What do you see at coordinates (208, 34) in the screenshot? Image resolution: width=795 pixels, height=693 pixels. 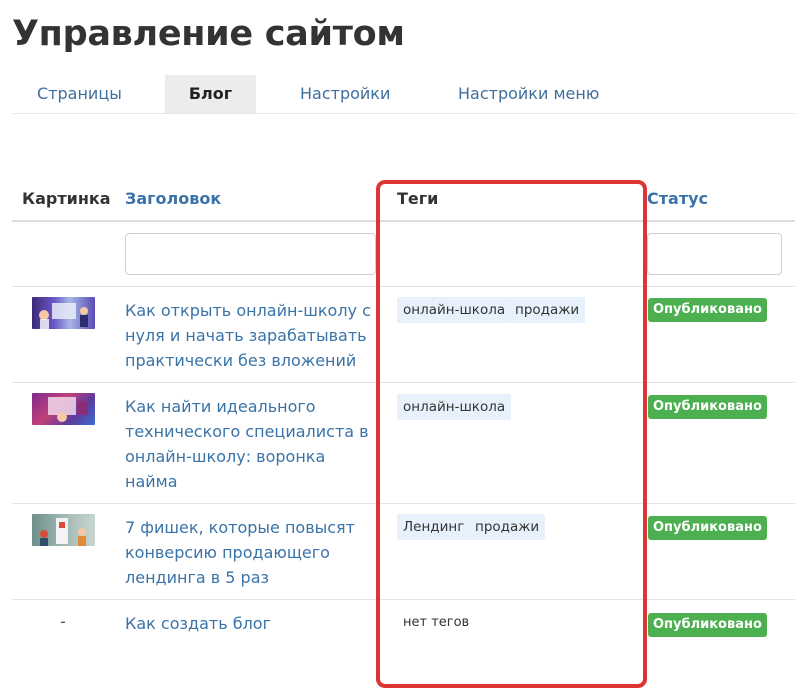 I see `page-title: Управление сайтом` at bounding box center [208, 34].